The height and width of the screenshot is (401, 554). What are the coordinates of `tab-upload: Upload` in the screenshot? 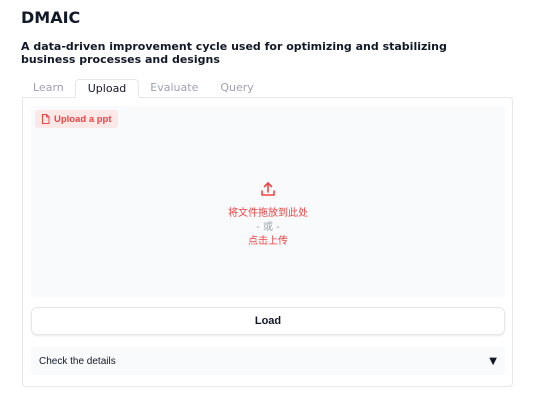 It's located at (107, 88).